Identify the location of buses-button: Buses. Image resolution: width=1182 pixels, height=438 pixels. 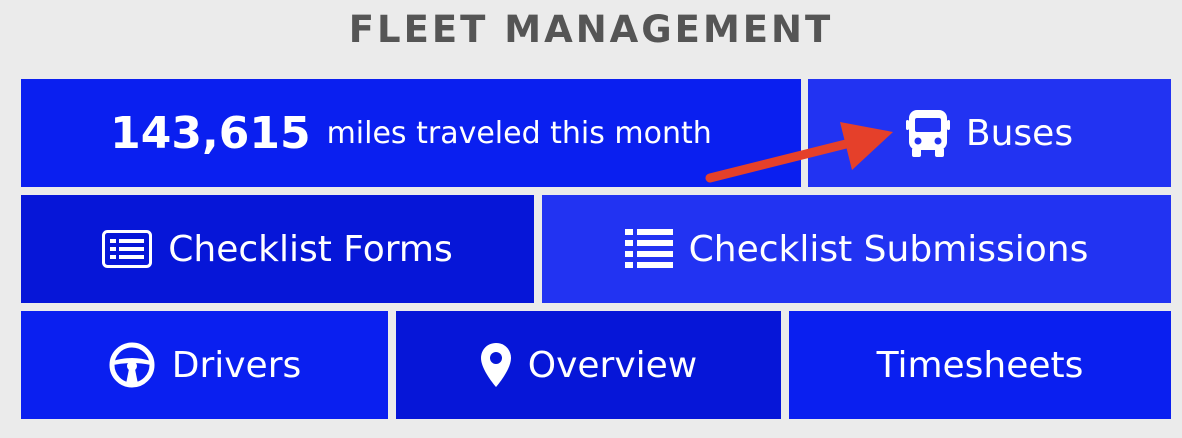
(989, 133).